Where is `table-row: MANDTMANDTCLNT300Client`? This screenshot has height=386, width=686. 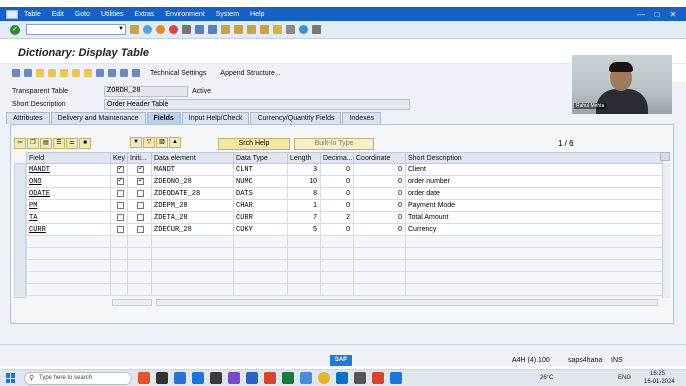
table-row: MANDTMANDTCLNT300Client is located at coordinates (344, 169).